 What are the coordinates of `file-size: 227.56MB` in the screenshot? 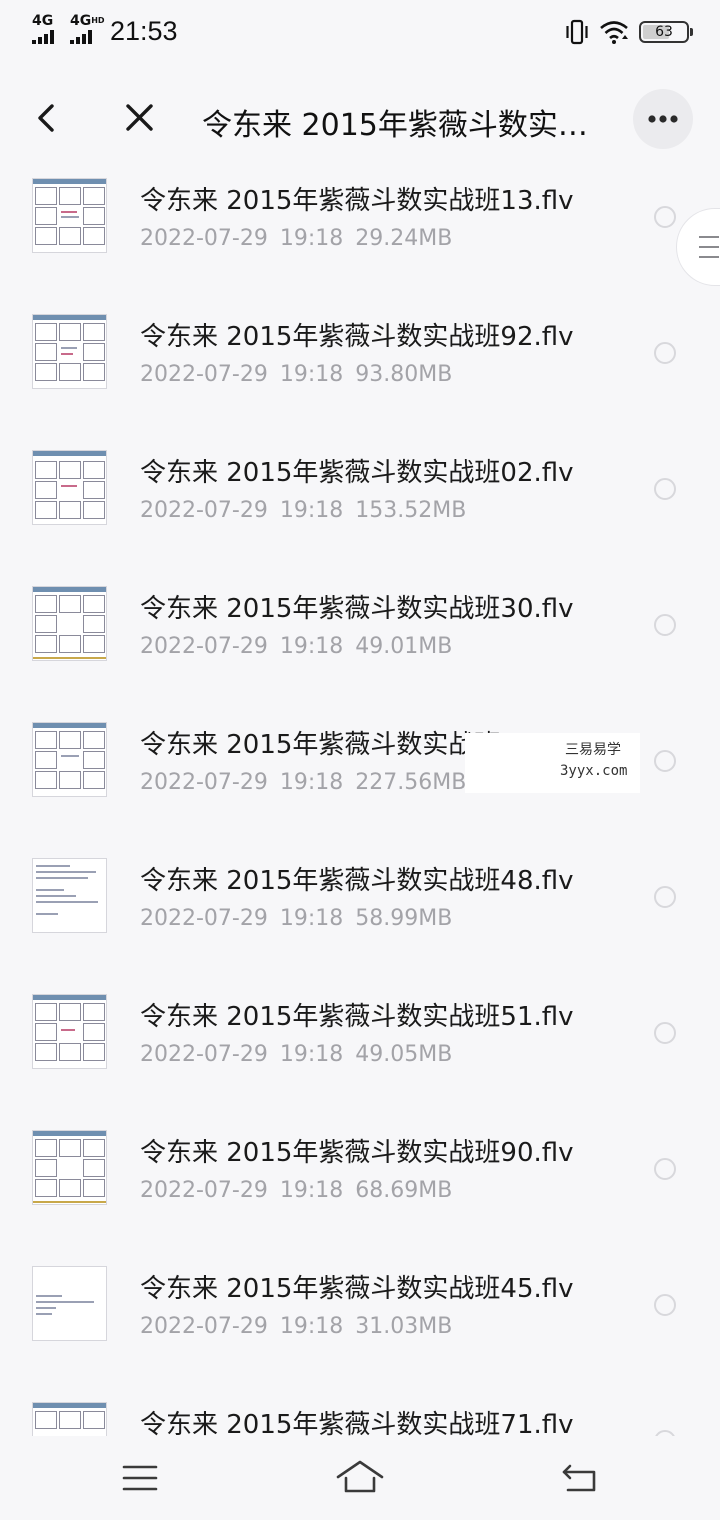 It's located at (411, 782).